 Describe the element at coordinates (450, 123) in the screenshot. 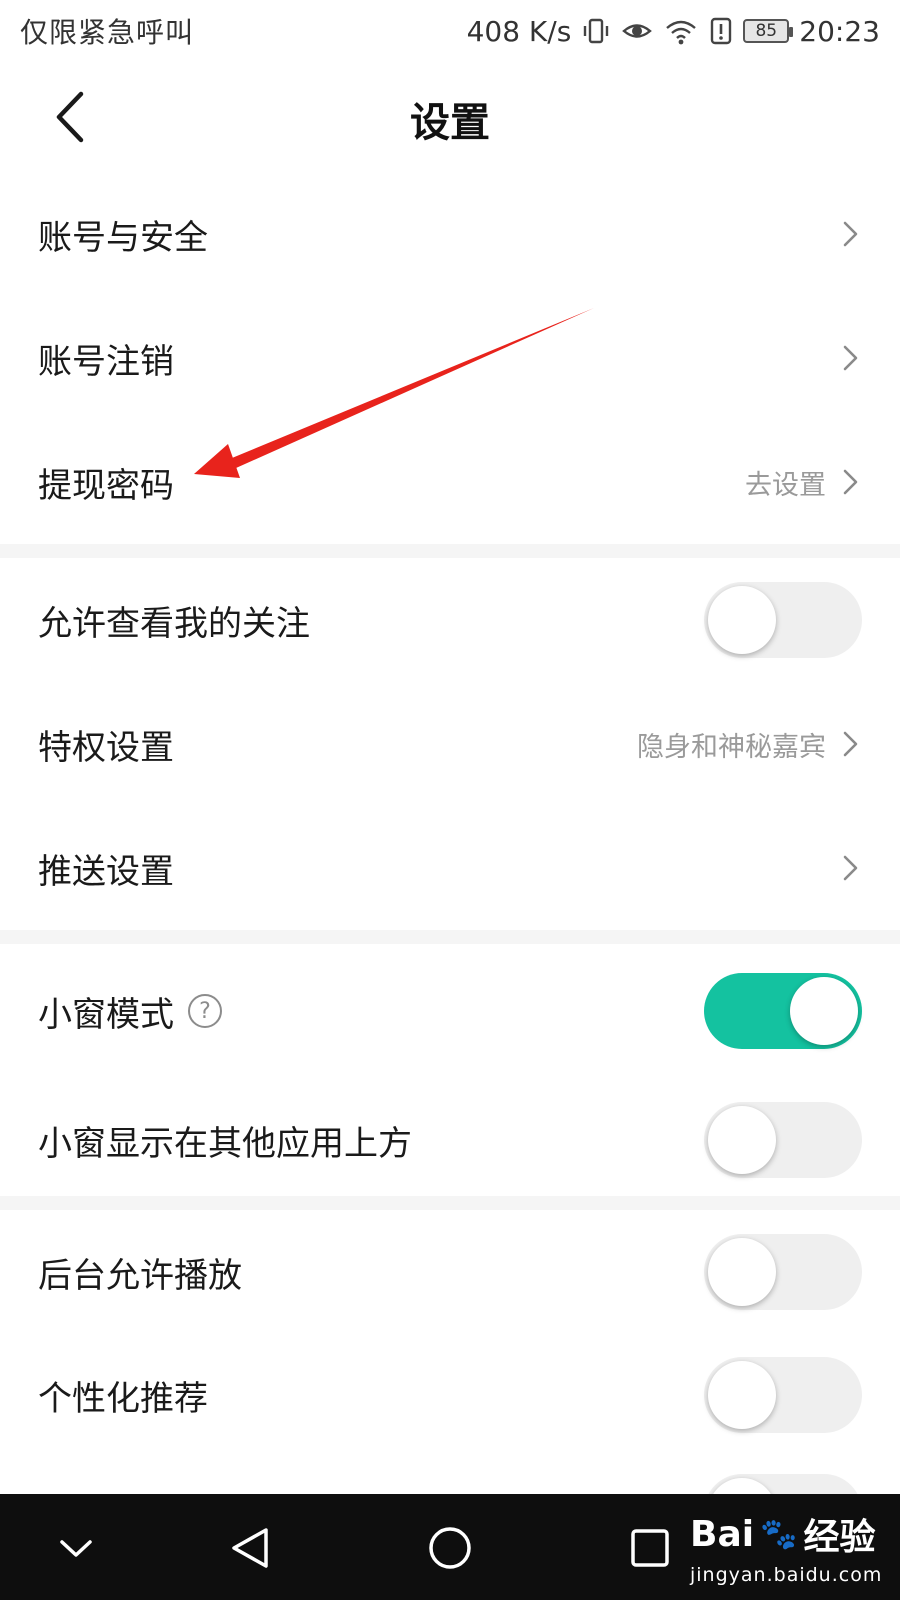

I see `page-title: 设置` at that location.